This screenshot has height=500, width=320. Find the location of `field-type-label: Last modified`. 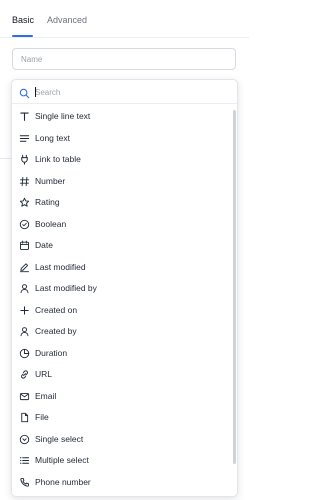

field-type-label: Last modified is located at coordinates (60, 266).